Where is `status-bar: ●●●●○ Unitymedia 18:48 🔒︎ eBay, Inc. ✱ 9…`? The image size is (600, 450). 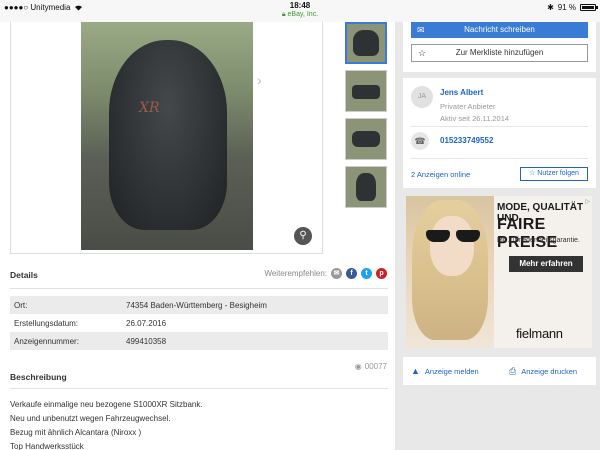
status-bar: ●●●●○ Unitymedia 18:48 🔒︎ eBay, Inc. ✱ 9… is located at coordinates (300, 11).